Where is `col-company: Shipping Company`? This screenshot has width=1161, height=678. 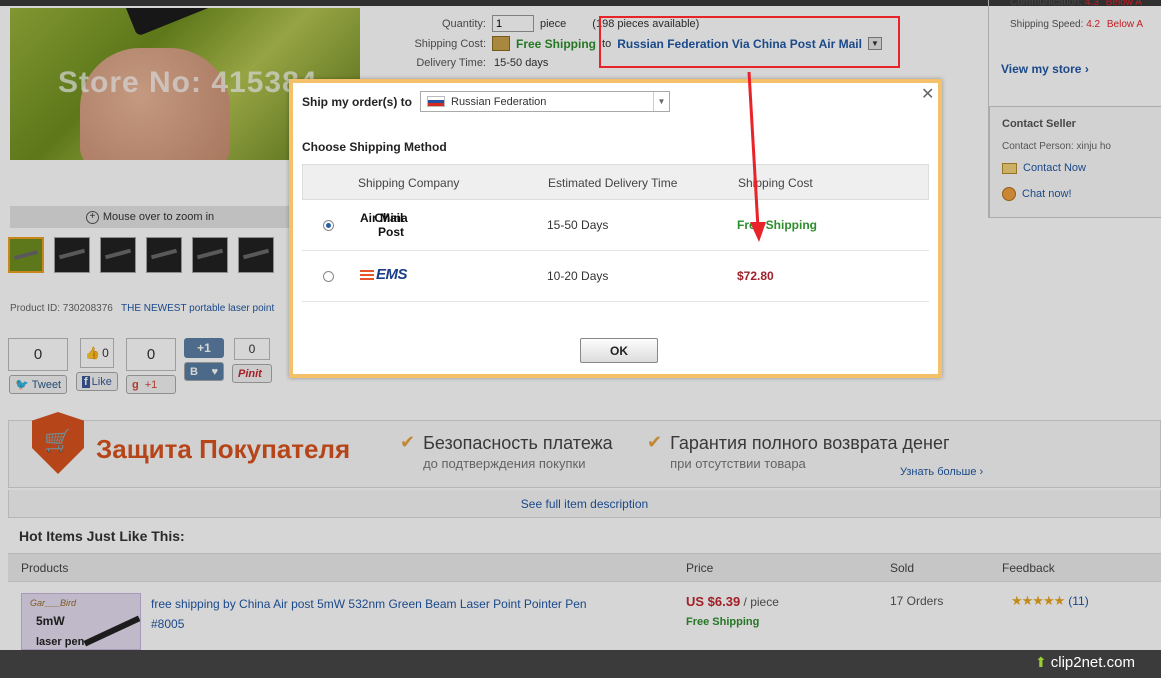 col-company: Shipping Company is located at coordinates (409, 183).